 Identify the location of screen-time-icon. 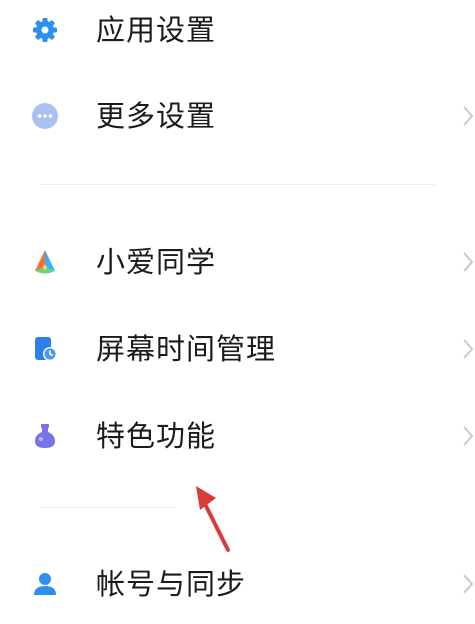
(45, 349).